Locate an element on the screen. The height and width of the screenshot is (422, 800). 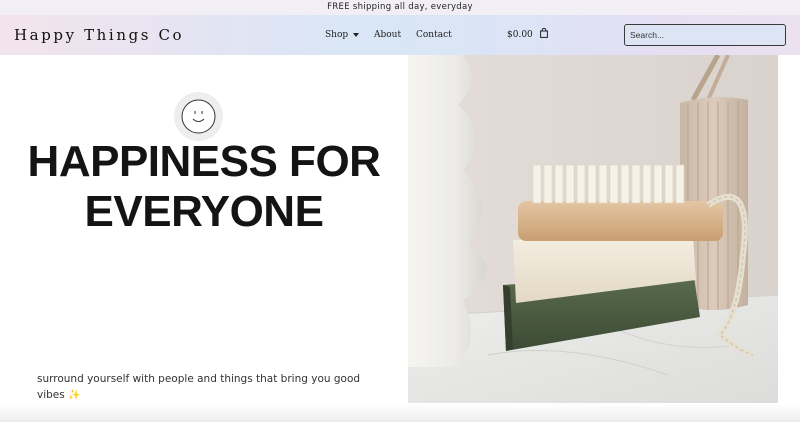
nav-contact-label: Contact is located at coordinates (434, 35).